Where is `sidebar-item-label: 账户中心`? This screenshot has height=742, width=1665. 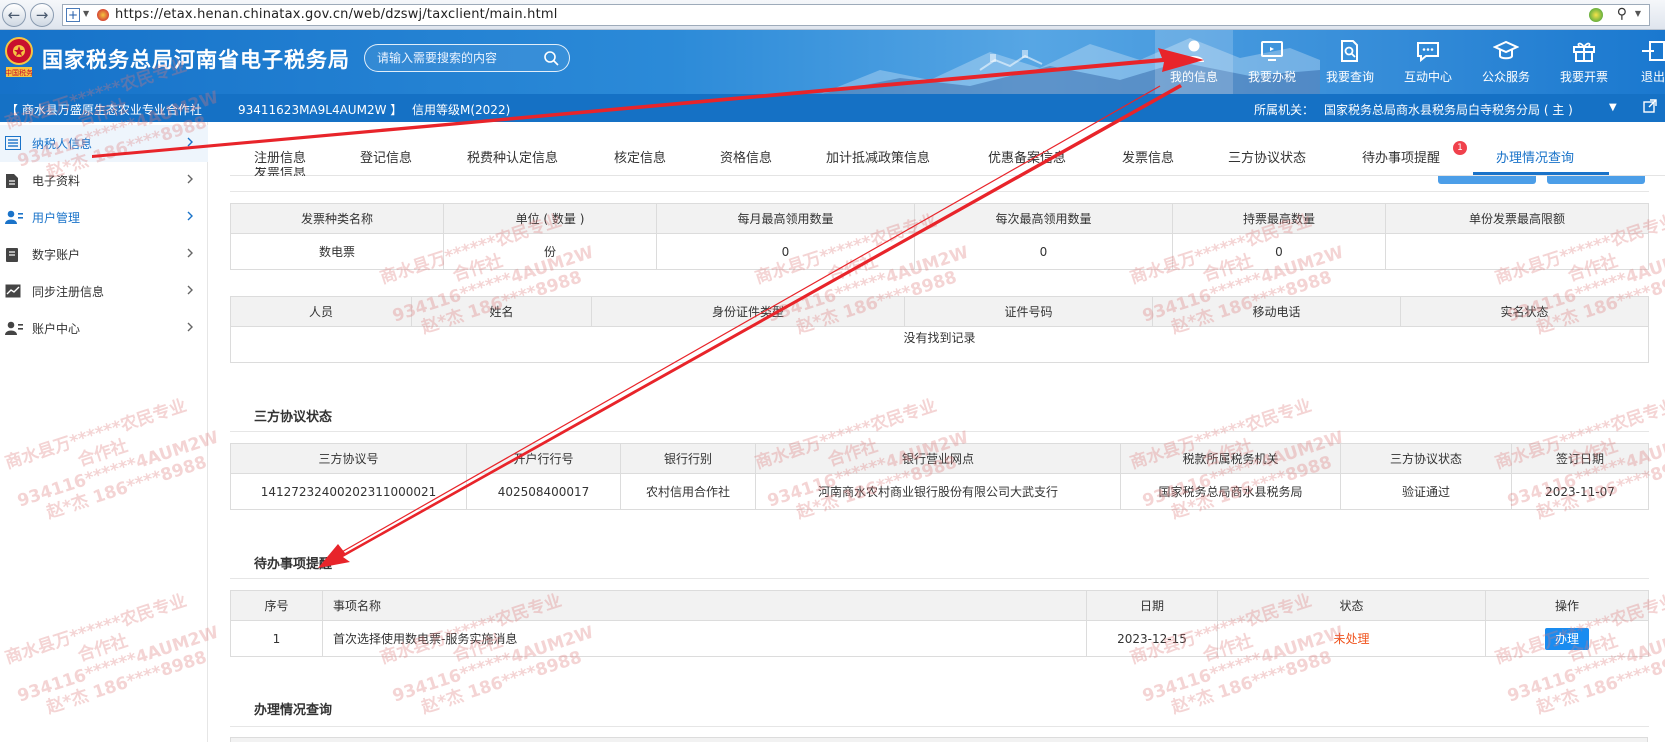 sidebar-item-label: 账户中心 is located at coordinates (56, 329).